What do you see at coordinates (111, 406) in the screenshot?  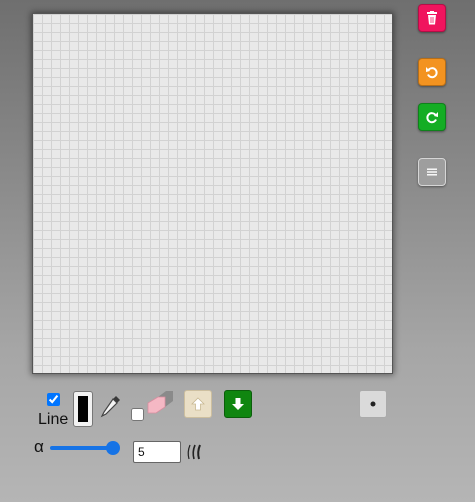 I see `eyedropper-icon` at bounding box center [111, 406].